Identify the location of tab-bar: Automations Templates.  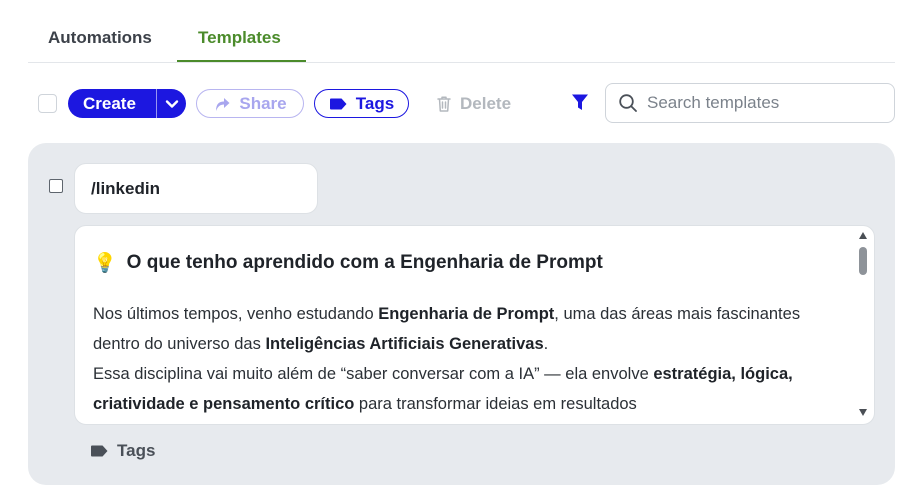
(461, 31).